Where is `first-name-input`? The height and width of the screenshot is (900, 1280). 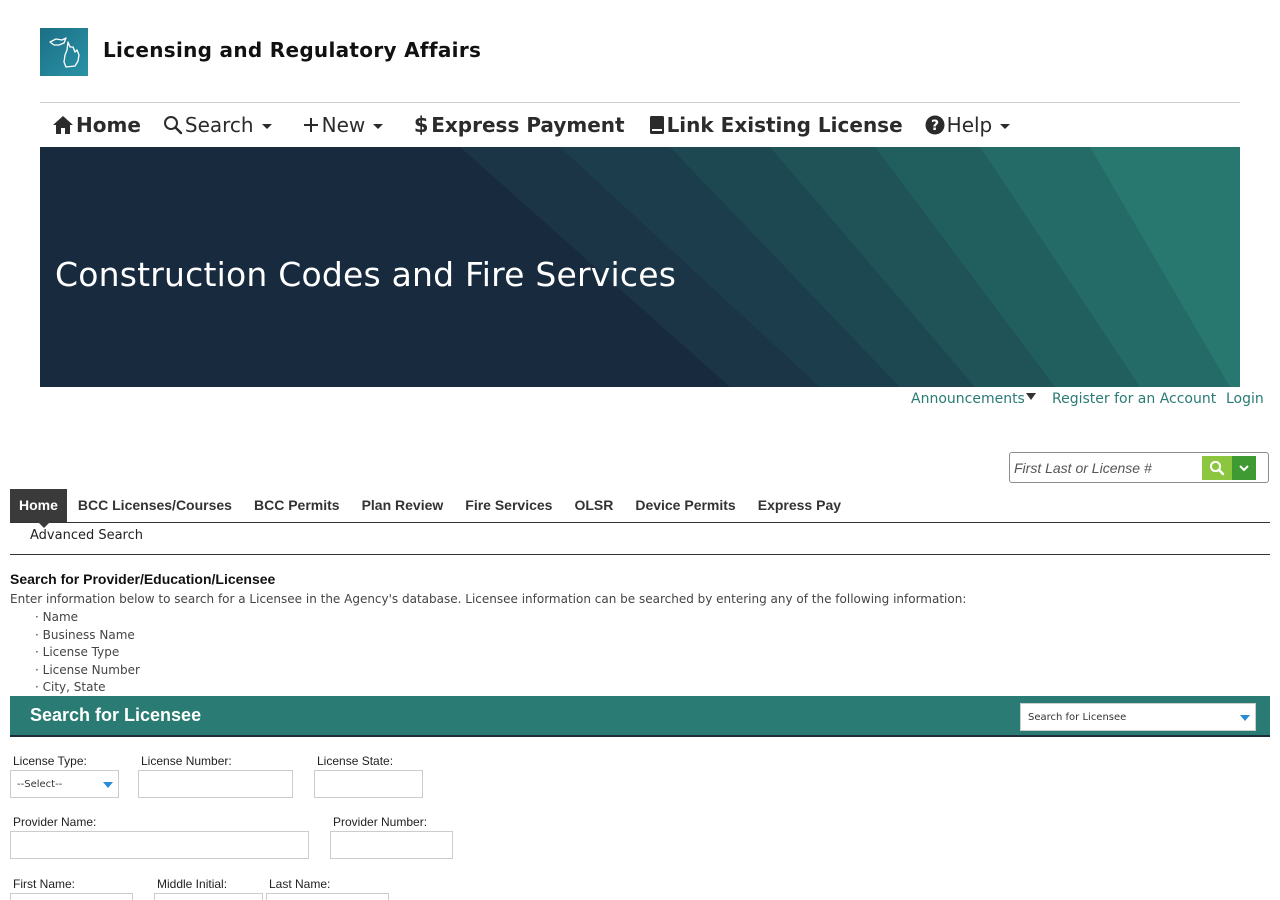 first-name-input is located at coordinates (71, 896).